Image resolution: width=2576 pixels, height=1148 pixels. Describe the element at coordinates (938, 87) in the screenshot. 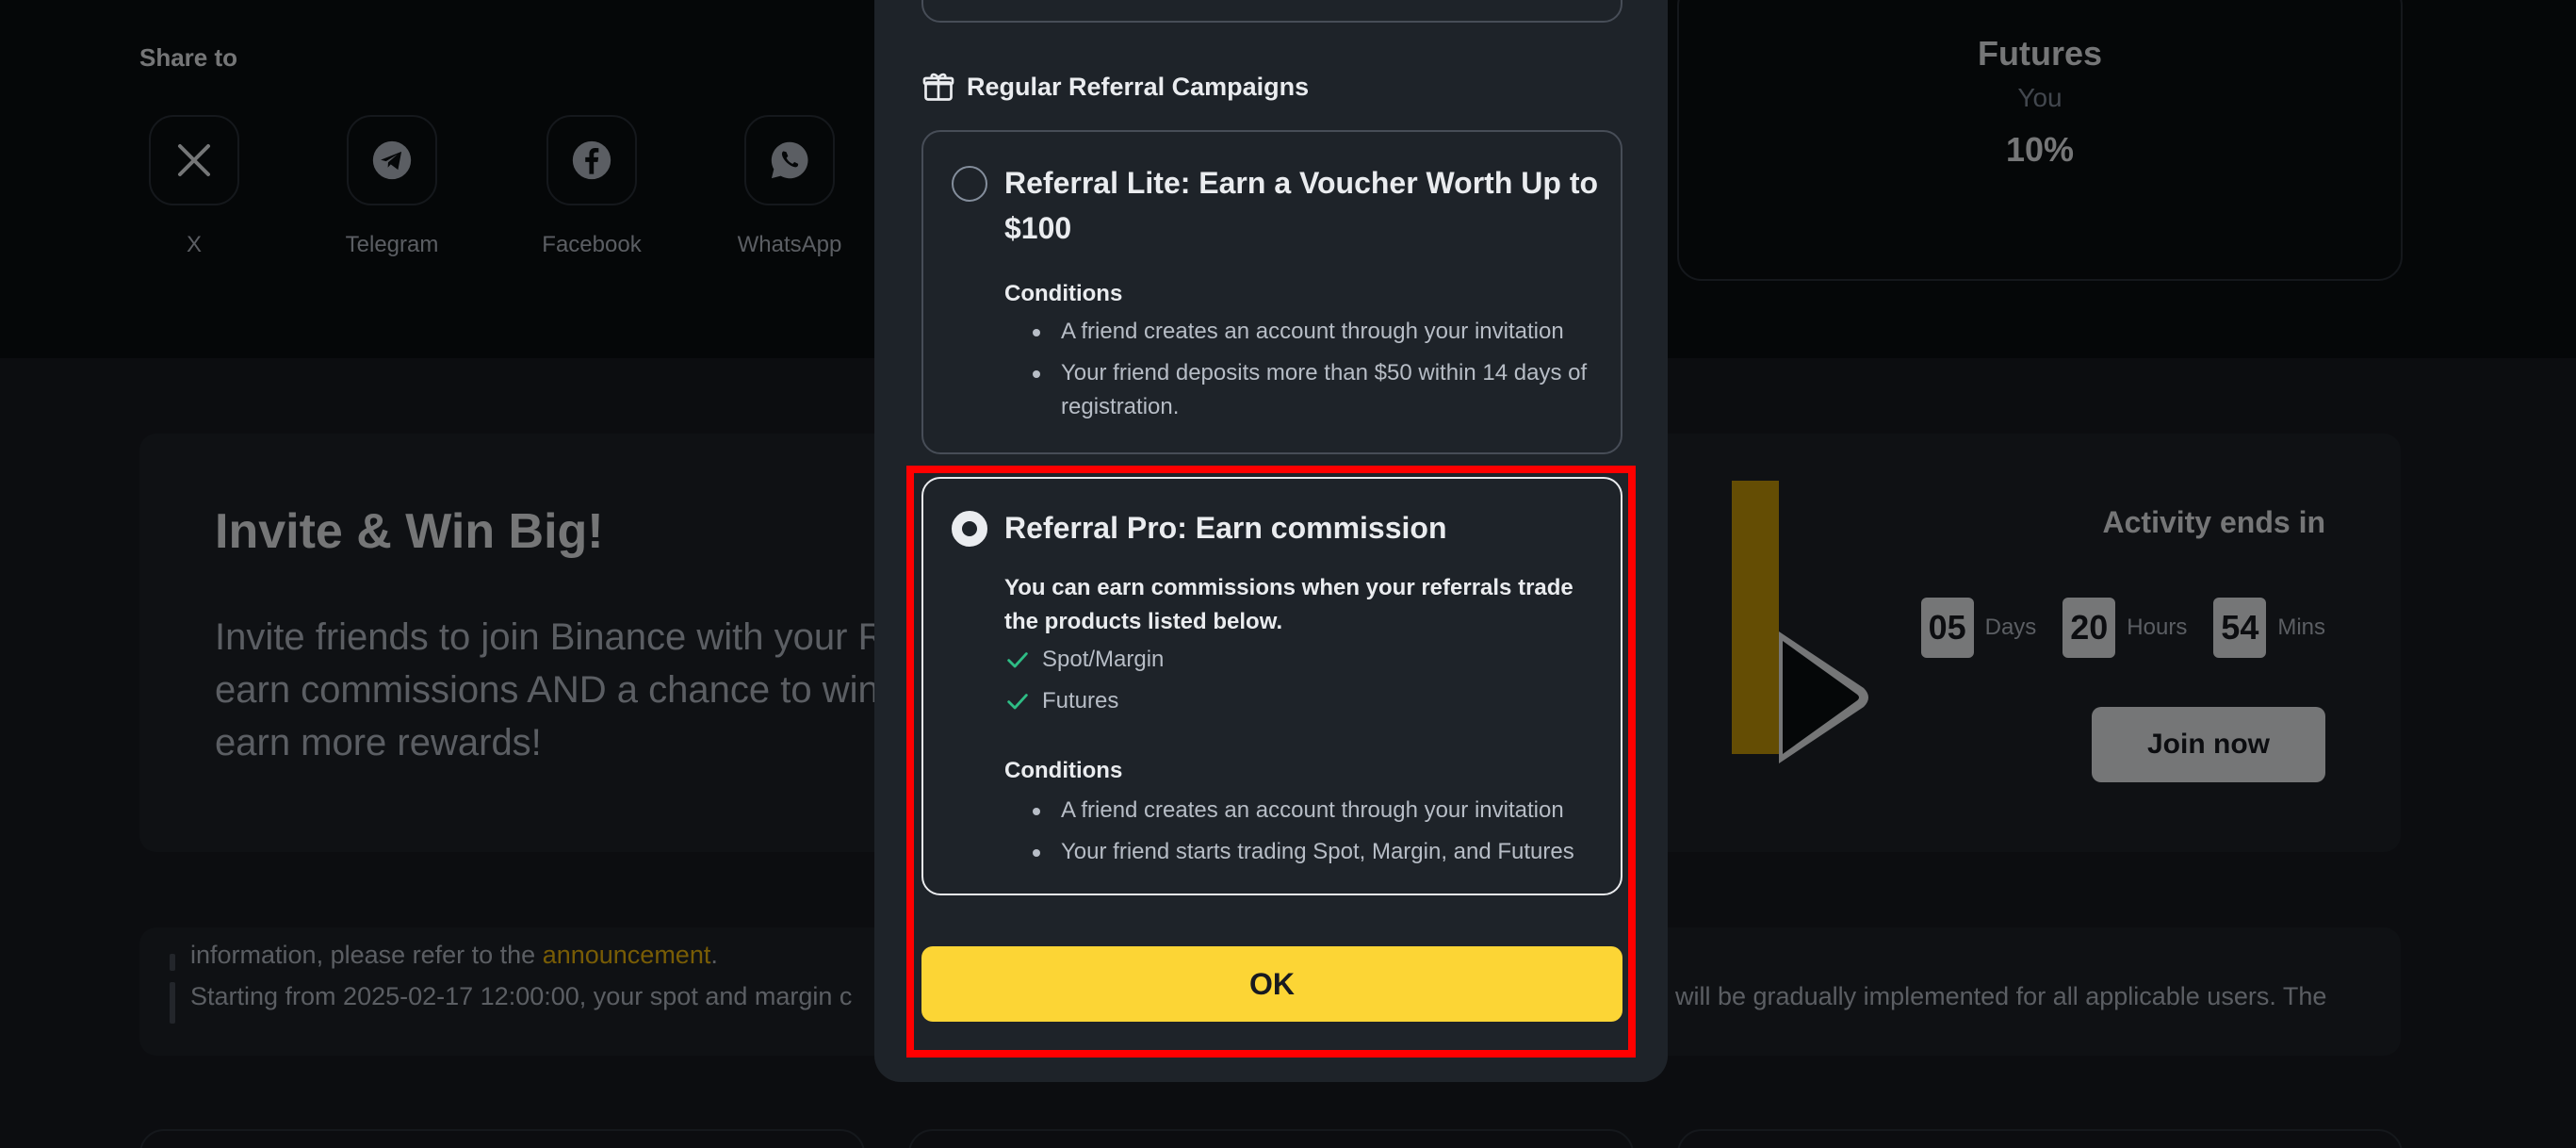

I see `gift-icon` at that location.